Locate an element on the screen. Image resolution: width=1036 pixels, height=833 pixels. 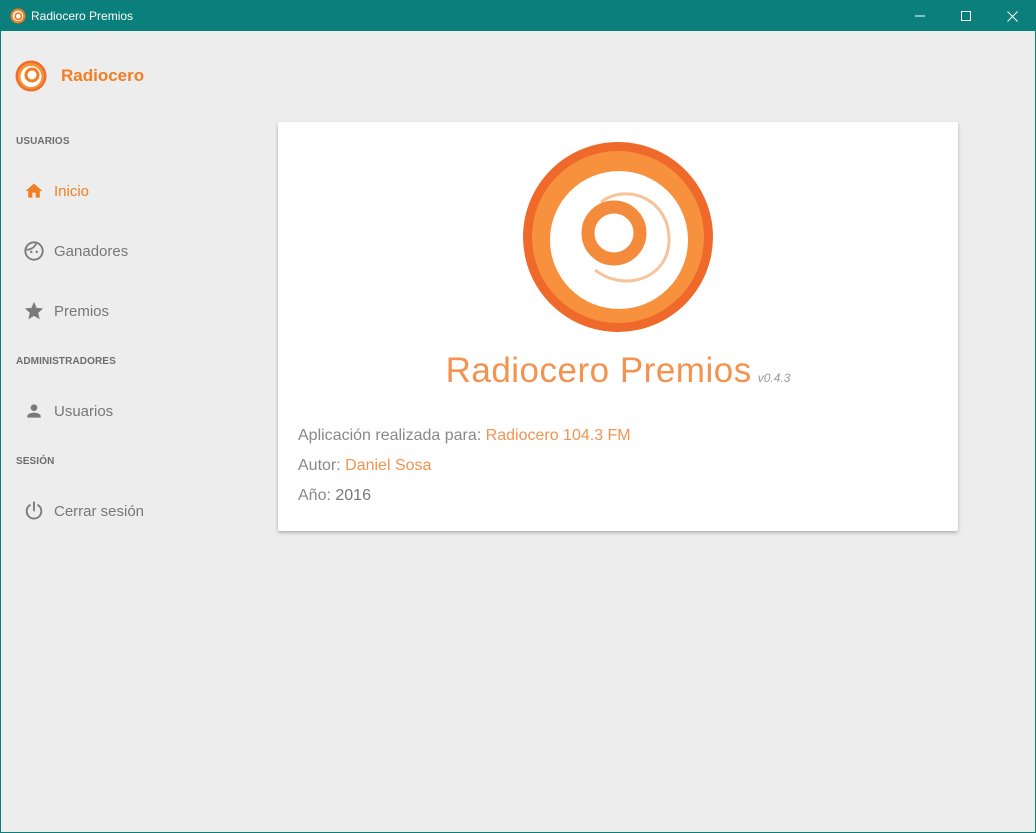
person-icon is located at coordinates (34, 411).